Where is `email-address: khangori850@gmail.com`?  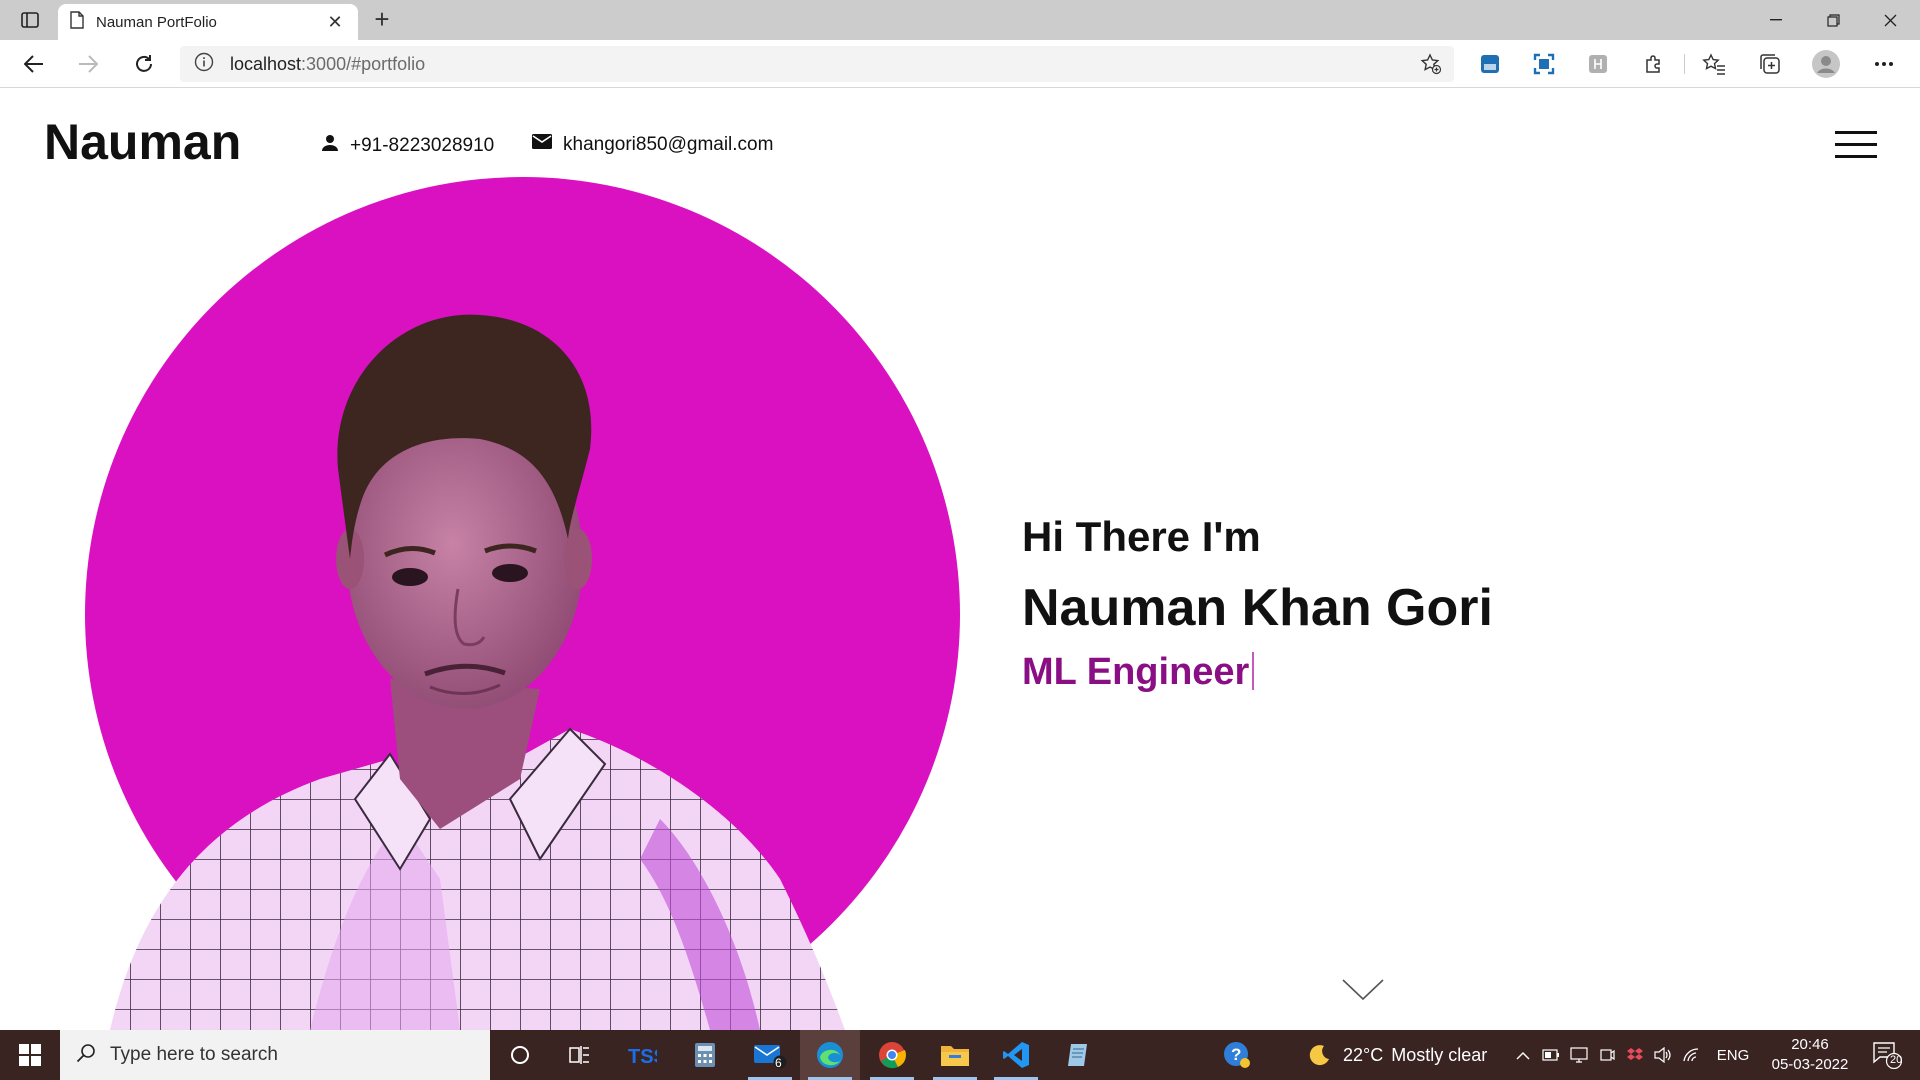
email-address: khangori850@gmail.com is located at coordinates (668, 144).